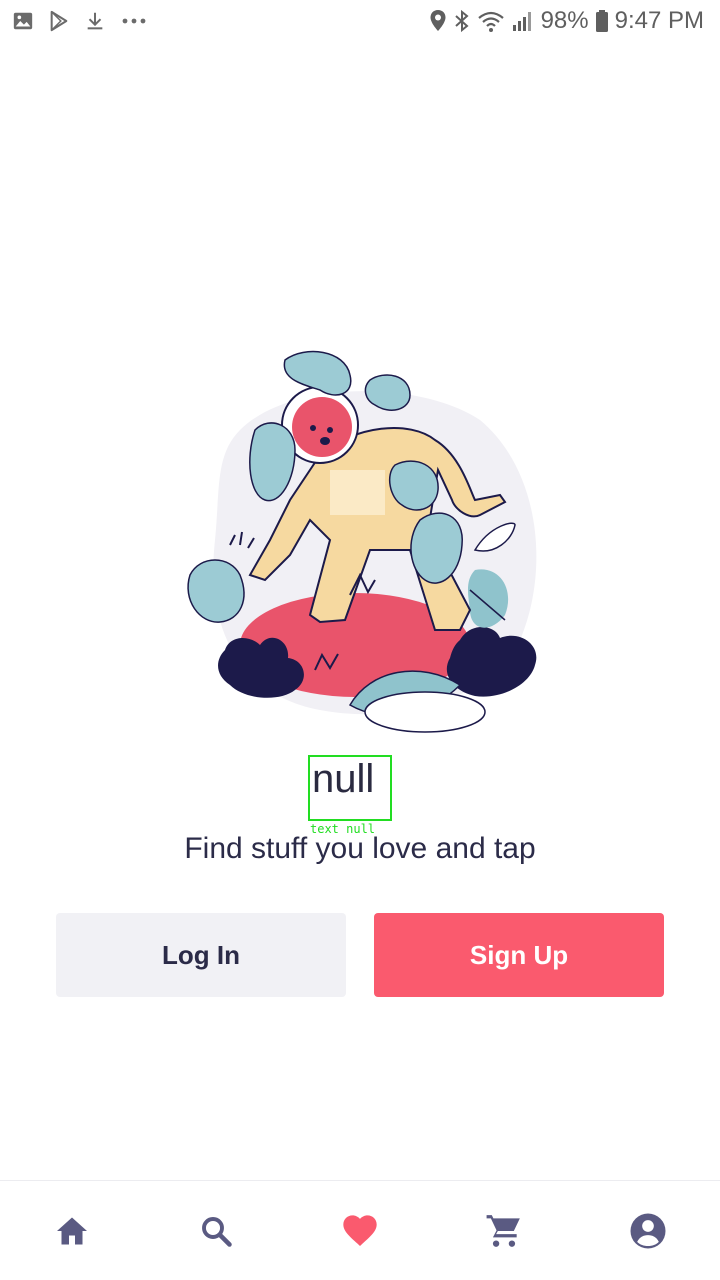 This screenshot has width=720, height=1280. Describe the element at coordinates (201, 955) in the screenshot. I see `login-button: Log In` at that location.